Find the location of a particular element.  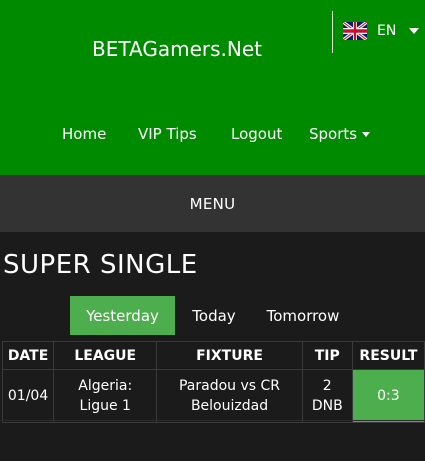

tab-tomorrow: Tomorrow is located at coordinates (303, 315).